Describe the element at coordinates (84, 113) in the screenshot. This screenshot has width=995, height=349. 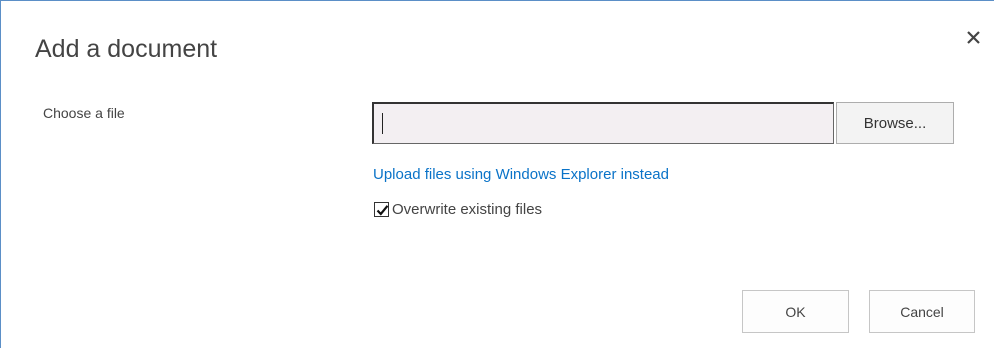
I see `choose-file-label: Choose a file` at that location.